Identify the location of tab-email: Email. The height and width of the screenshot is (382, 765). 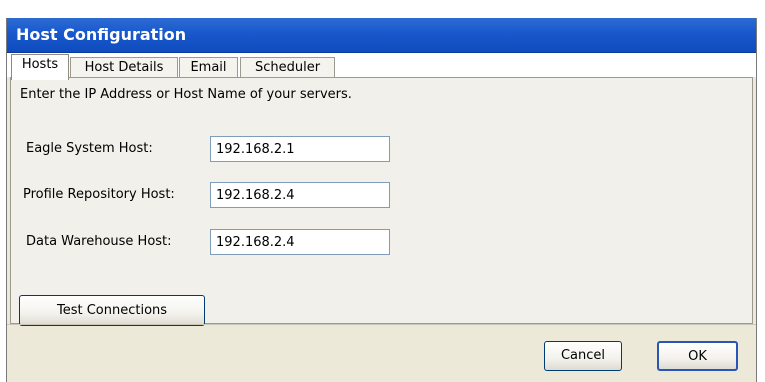
(208, 68).